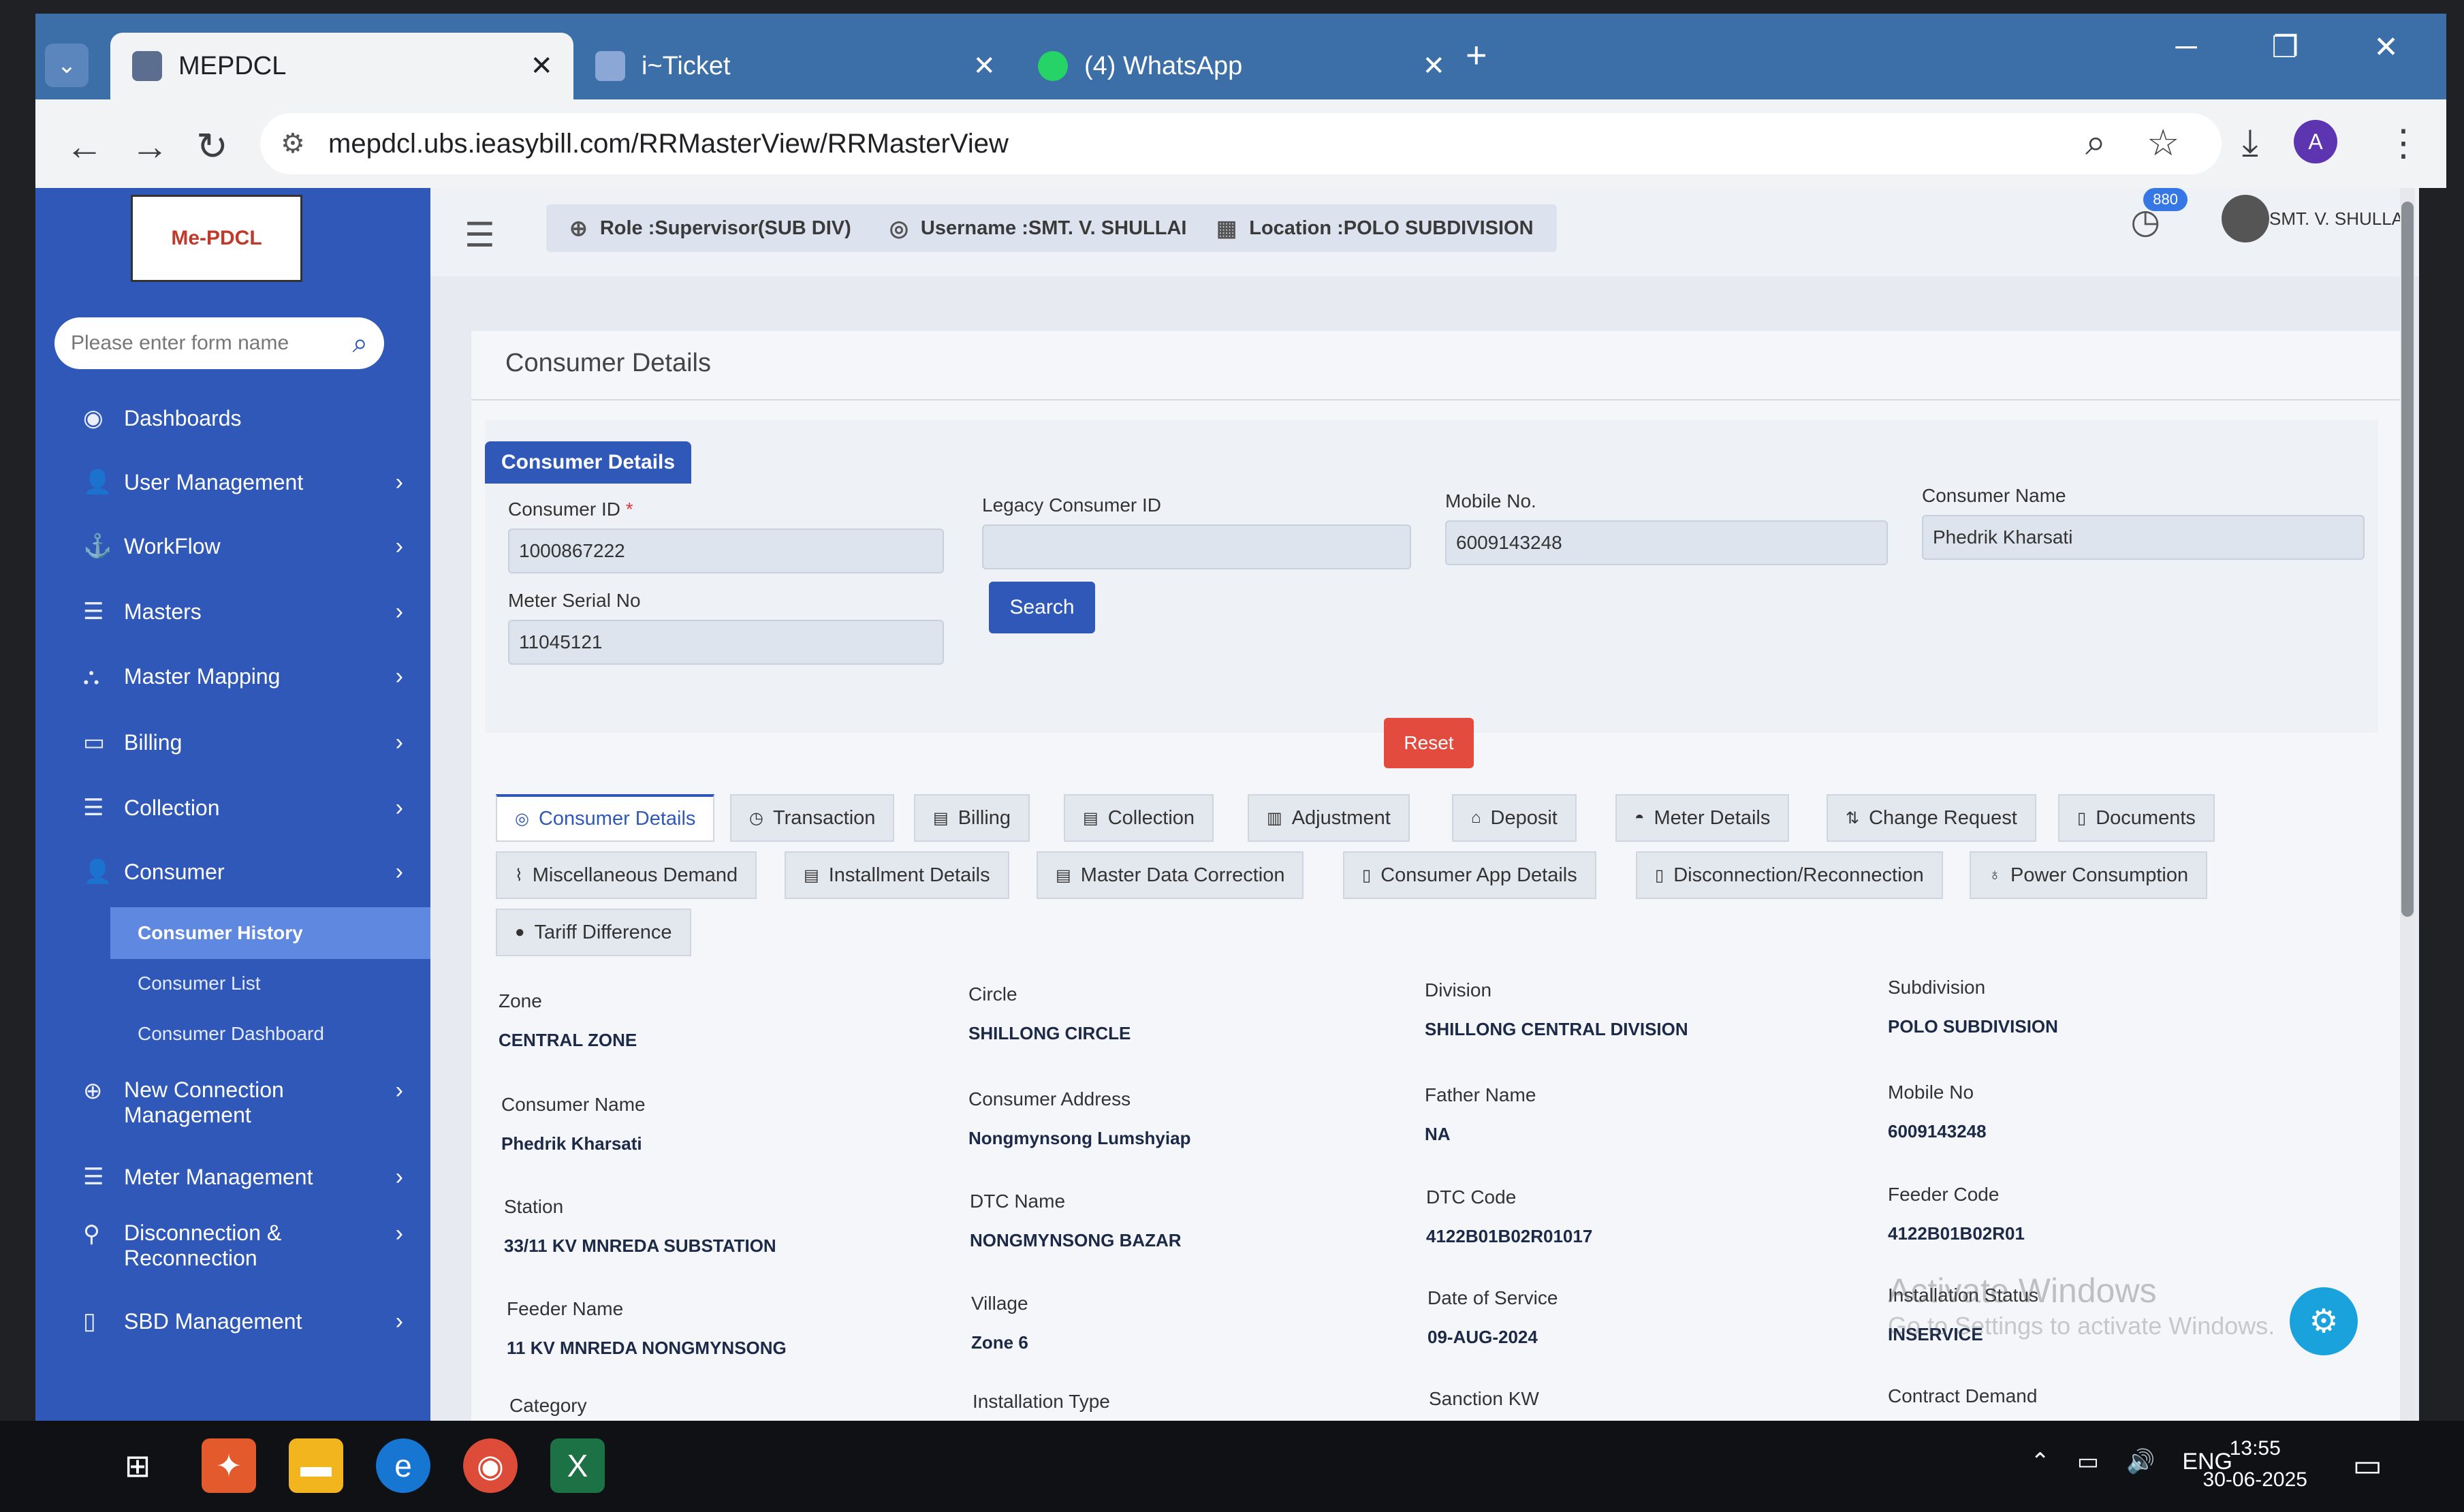  Describe the element at coordinates (1666, 542) in the screenshot. I see `mobile-field: 6009143248` at that location.